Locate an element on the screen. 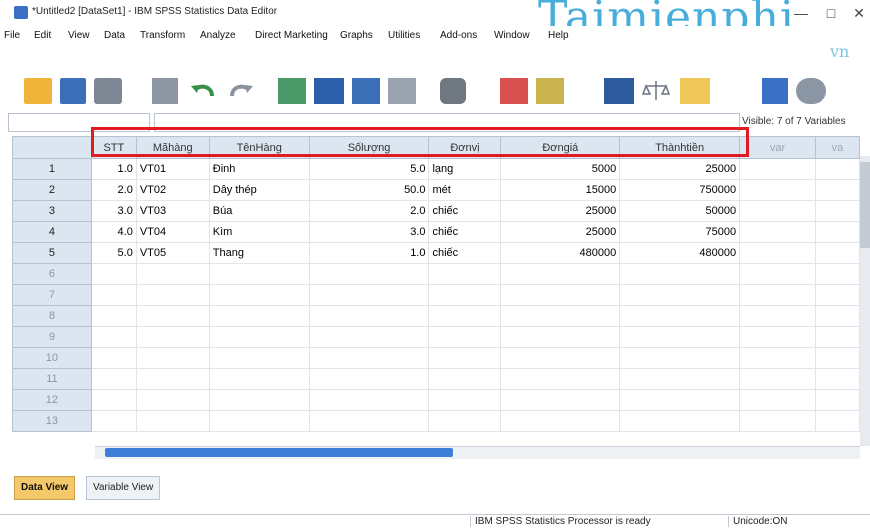 The width and height of the screenshot is (870, 530). menu-view: View is located at coordinates (79, 35).